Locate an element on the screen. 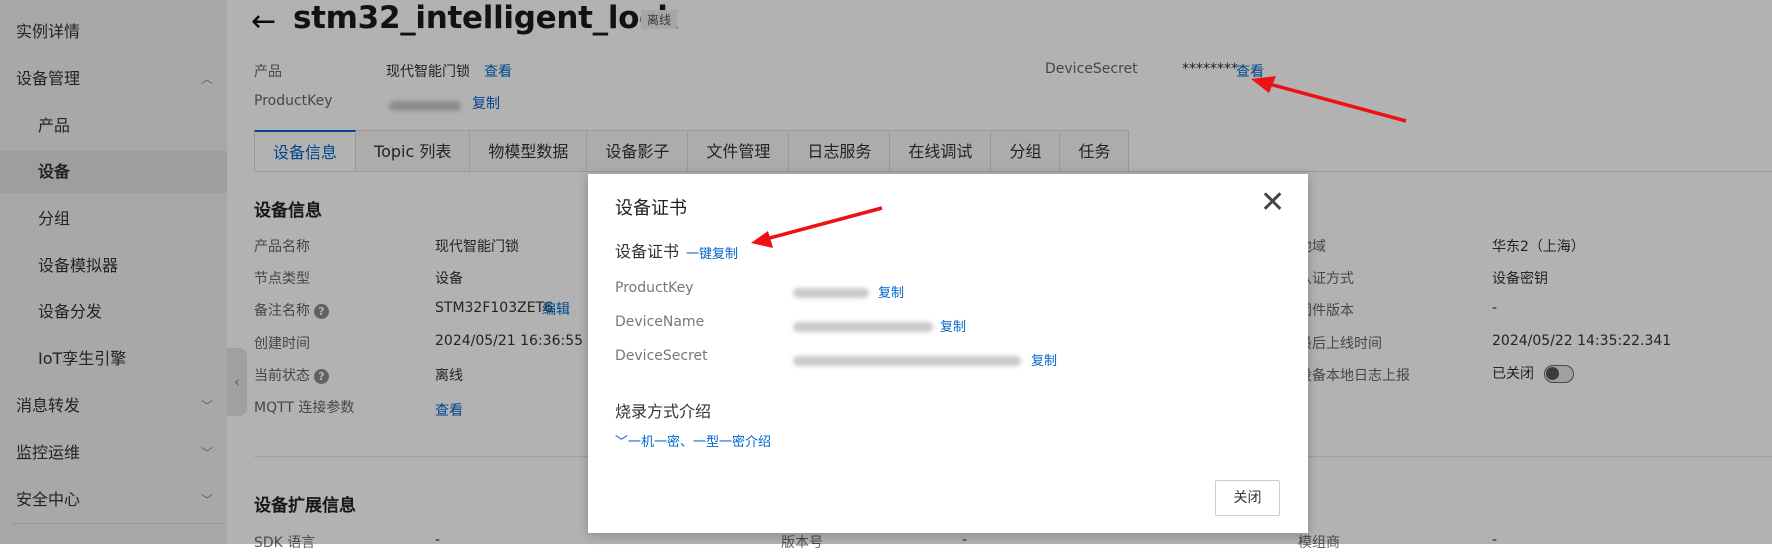  cert-field-label: DeviceSecret is located at coordinates (661, 356).